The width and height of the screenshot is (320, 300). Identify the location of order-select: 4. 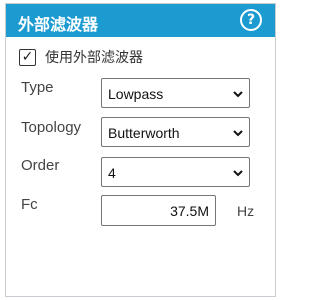
(175, 172).